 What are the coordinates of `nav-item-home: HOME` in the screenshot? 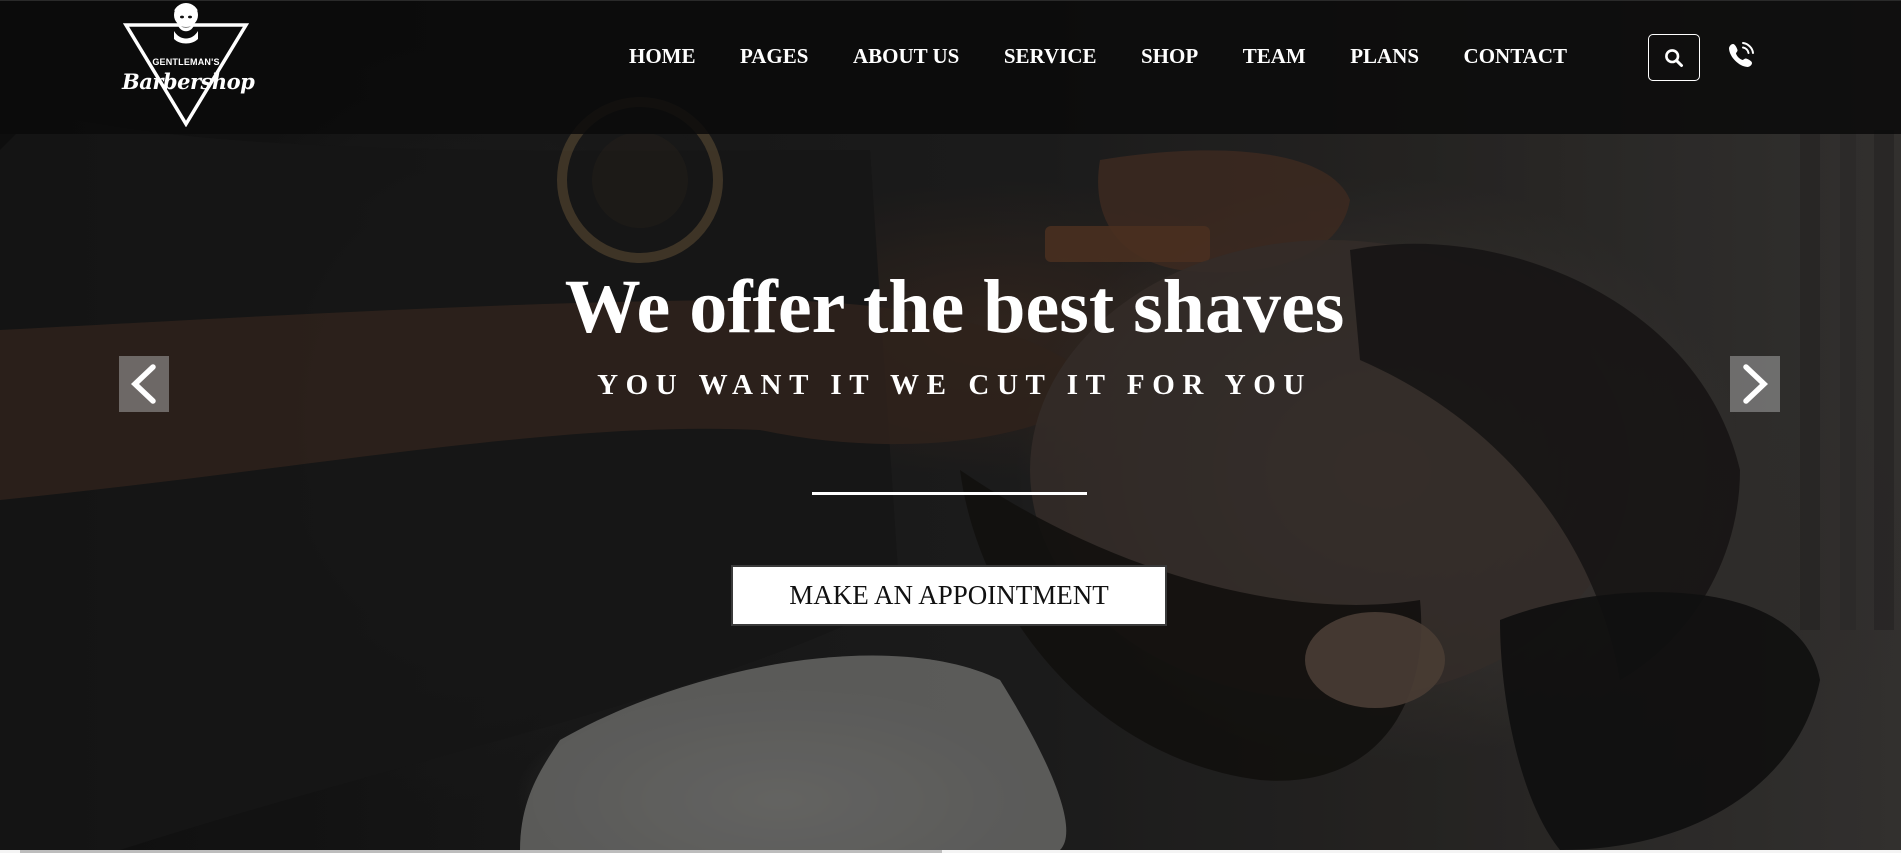 It's located at (662, 56).